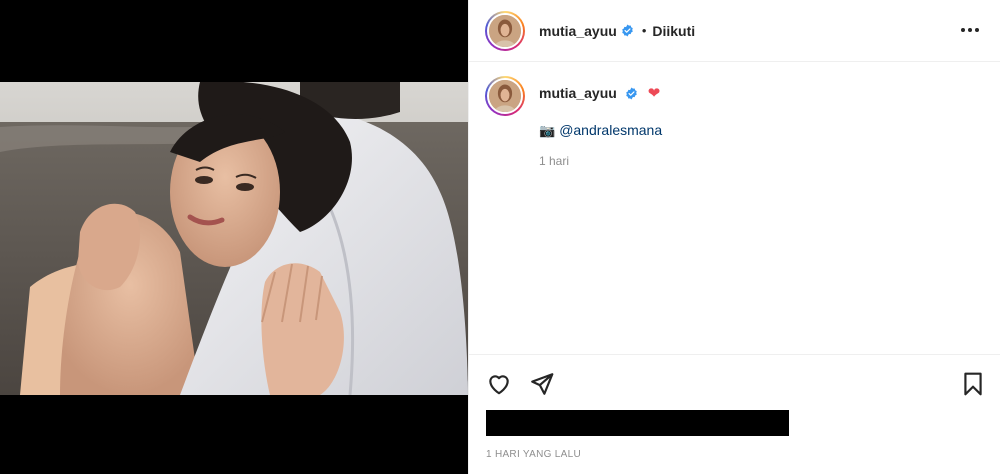 Image resolution: width=1000 pixels, height=474 pixels. I want to click on heart-emoji: ❤, so click(654, 93).